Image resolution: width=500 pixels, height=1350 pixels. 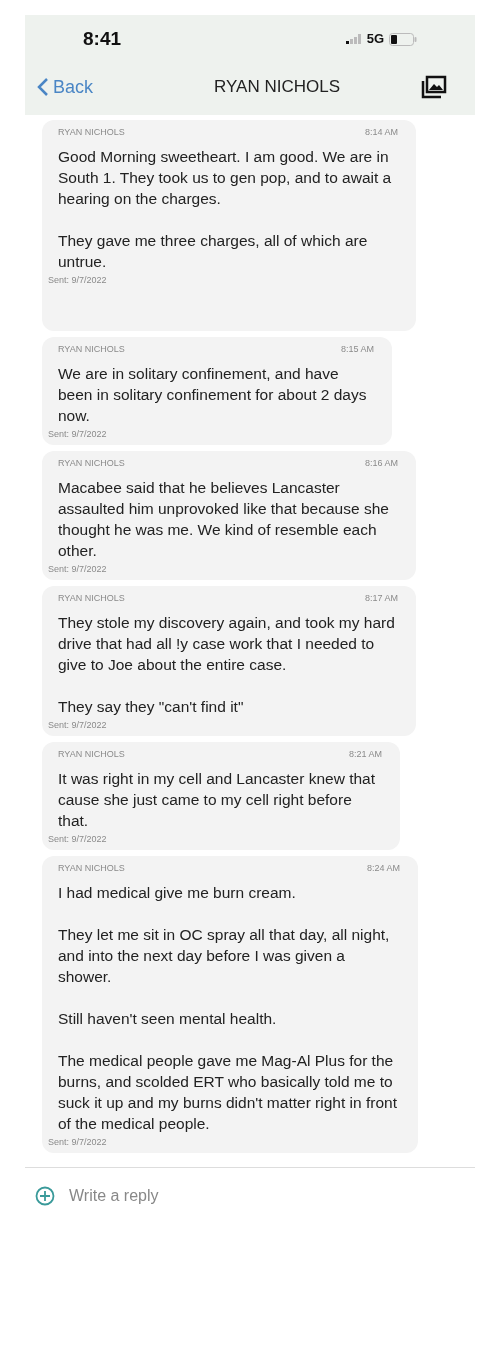 What do you see at coordinates (277, 87) in the screenshot?
I see `conversation-title: RYAN NICHOLS` at bounding box center [277, 87].